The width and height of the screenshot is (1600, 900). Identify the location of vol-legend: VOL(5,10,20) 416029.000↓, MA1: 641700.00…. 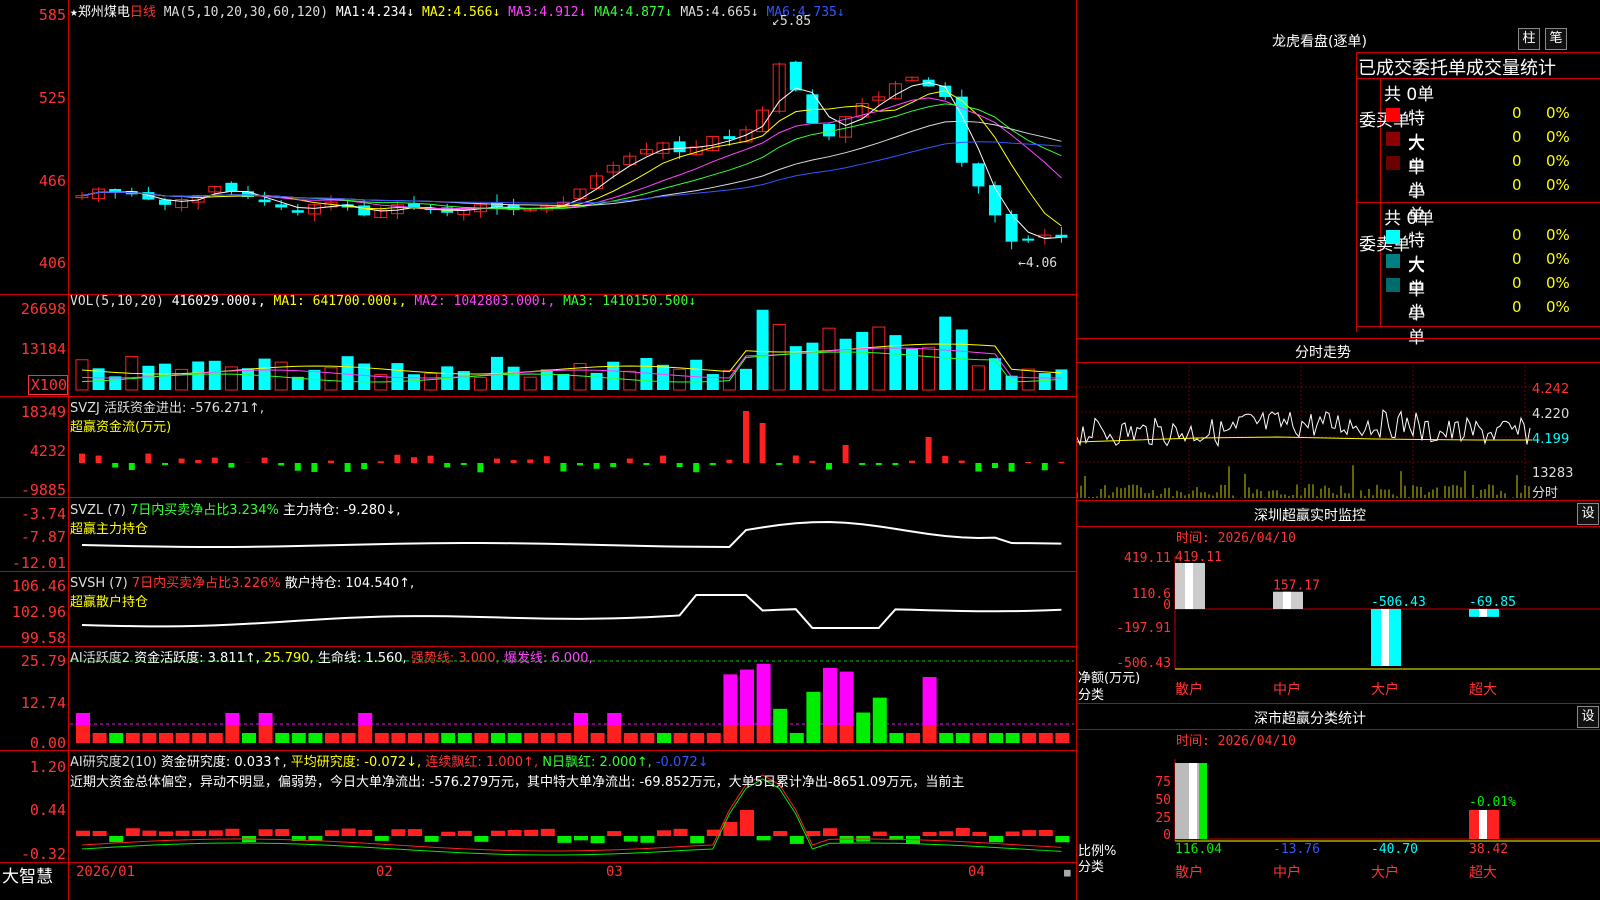
(383, 301).